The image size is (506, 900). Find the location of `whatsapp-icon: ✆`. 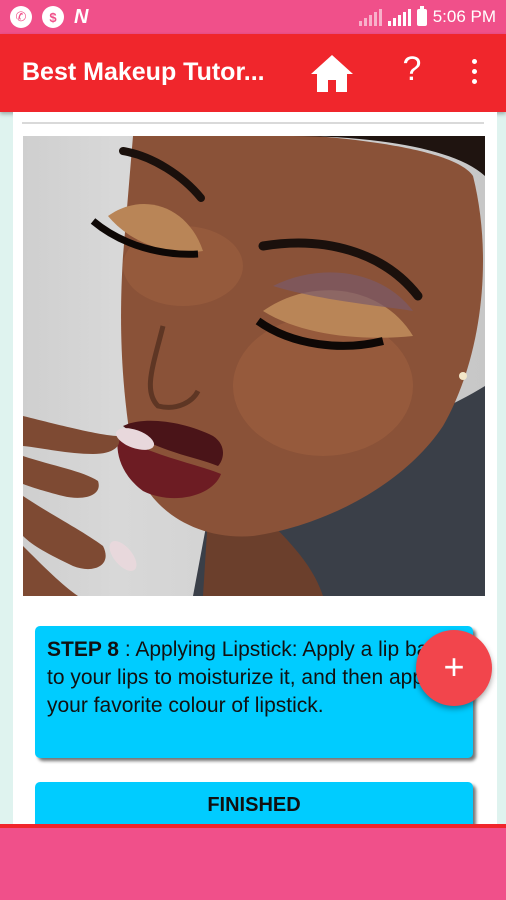

whatsapp-icon: ✆ is located at coordinates (21, 17).